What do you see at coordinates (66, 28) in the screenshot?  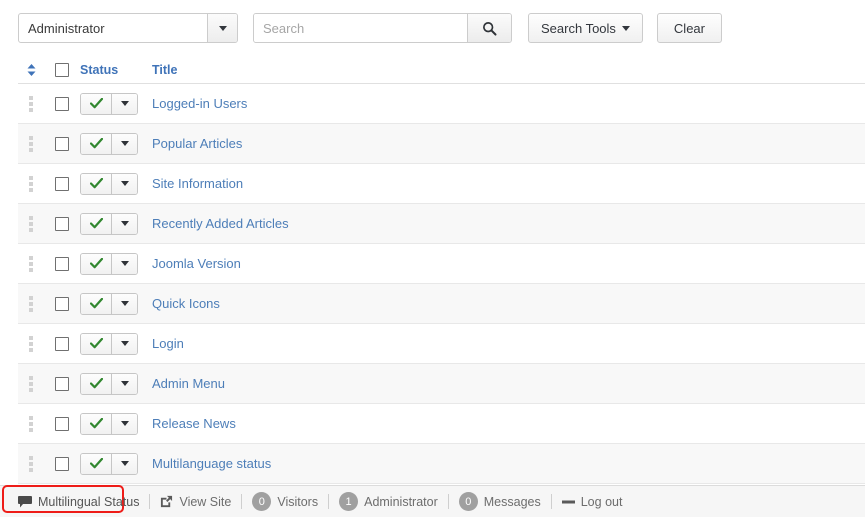 I see `filter-select-value: Administrator` at bounding box center [66, 28].